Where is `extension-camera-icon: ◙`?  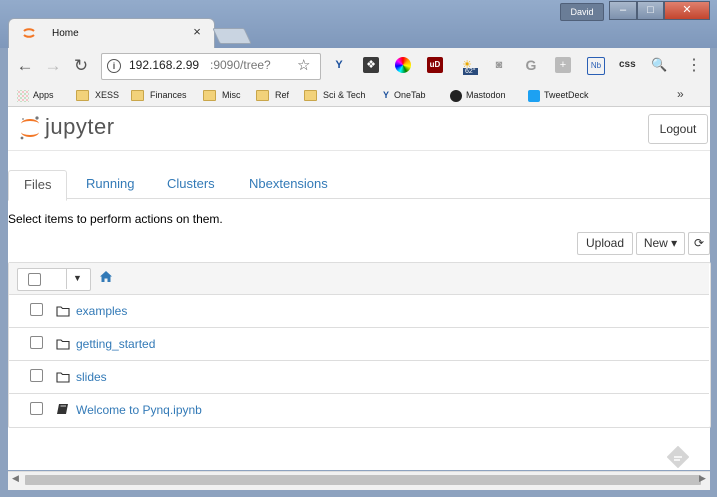 extension-camera-icon: ◙ is located at coordinates (499, 65).